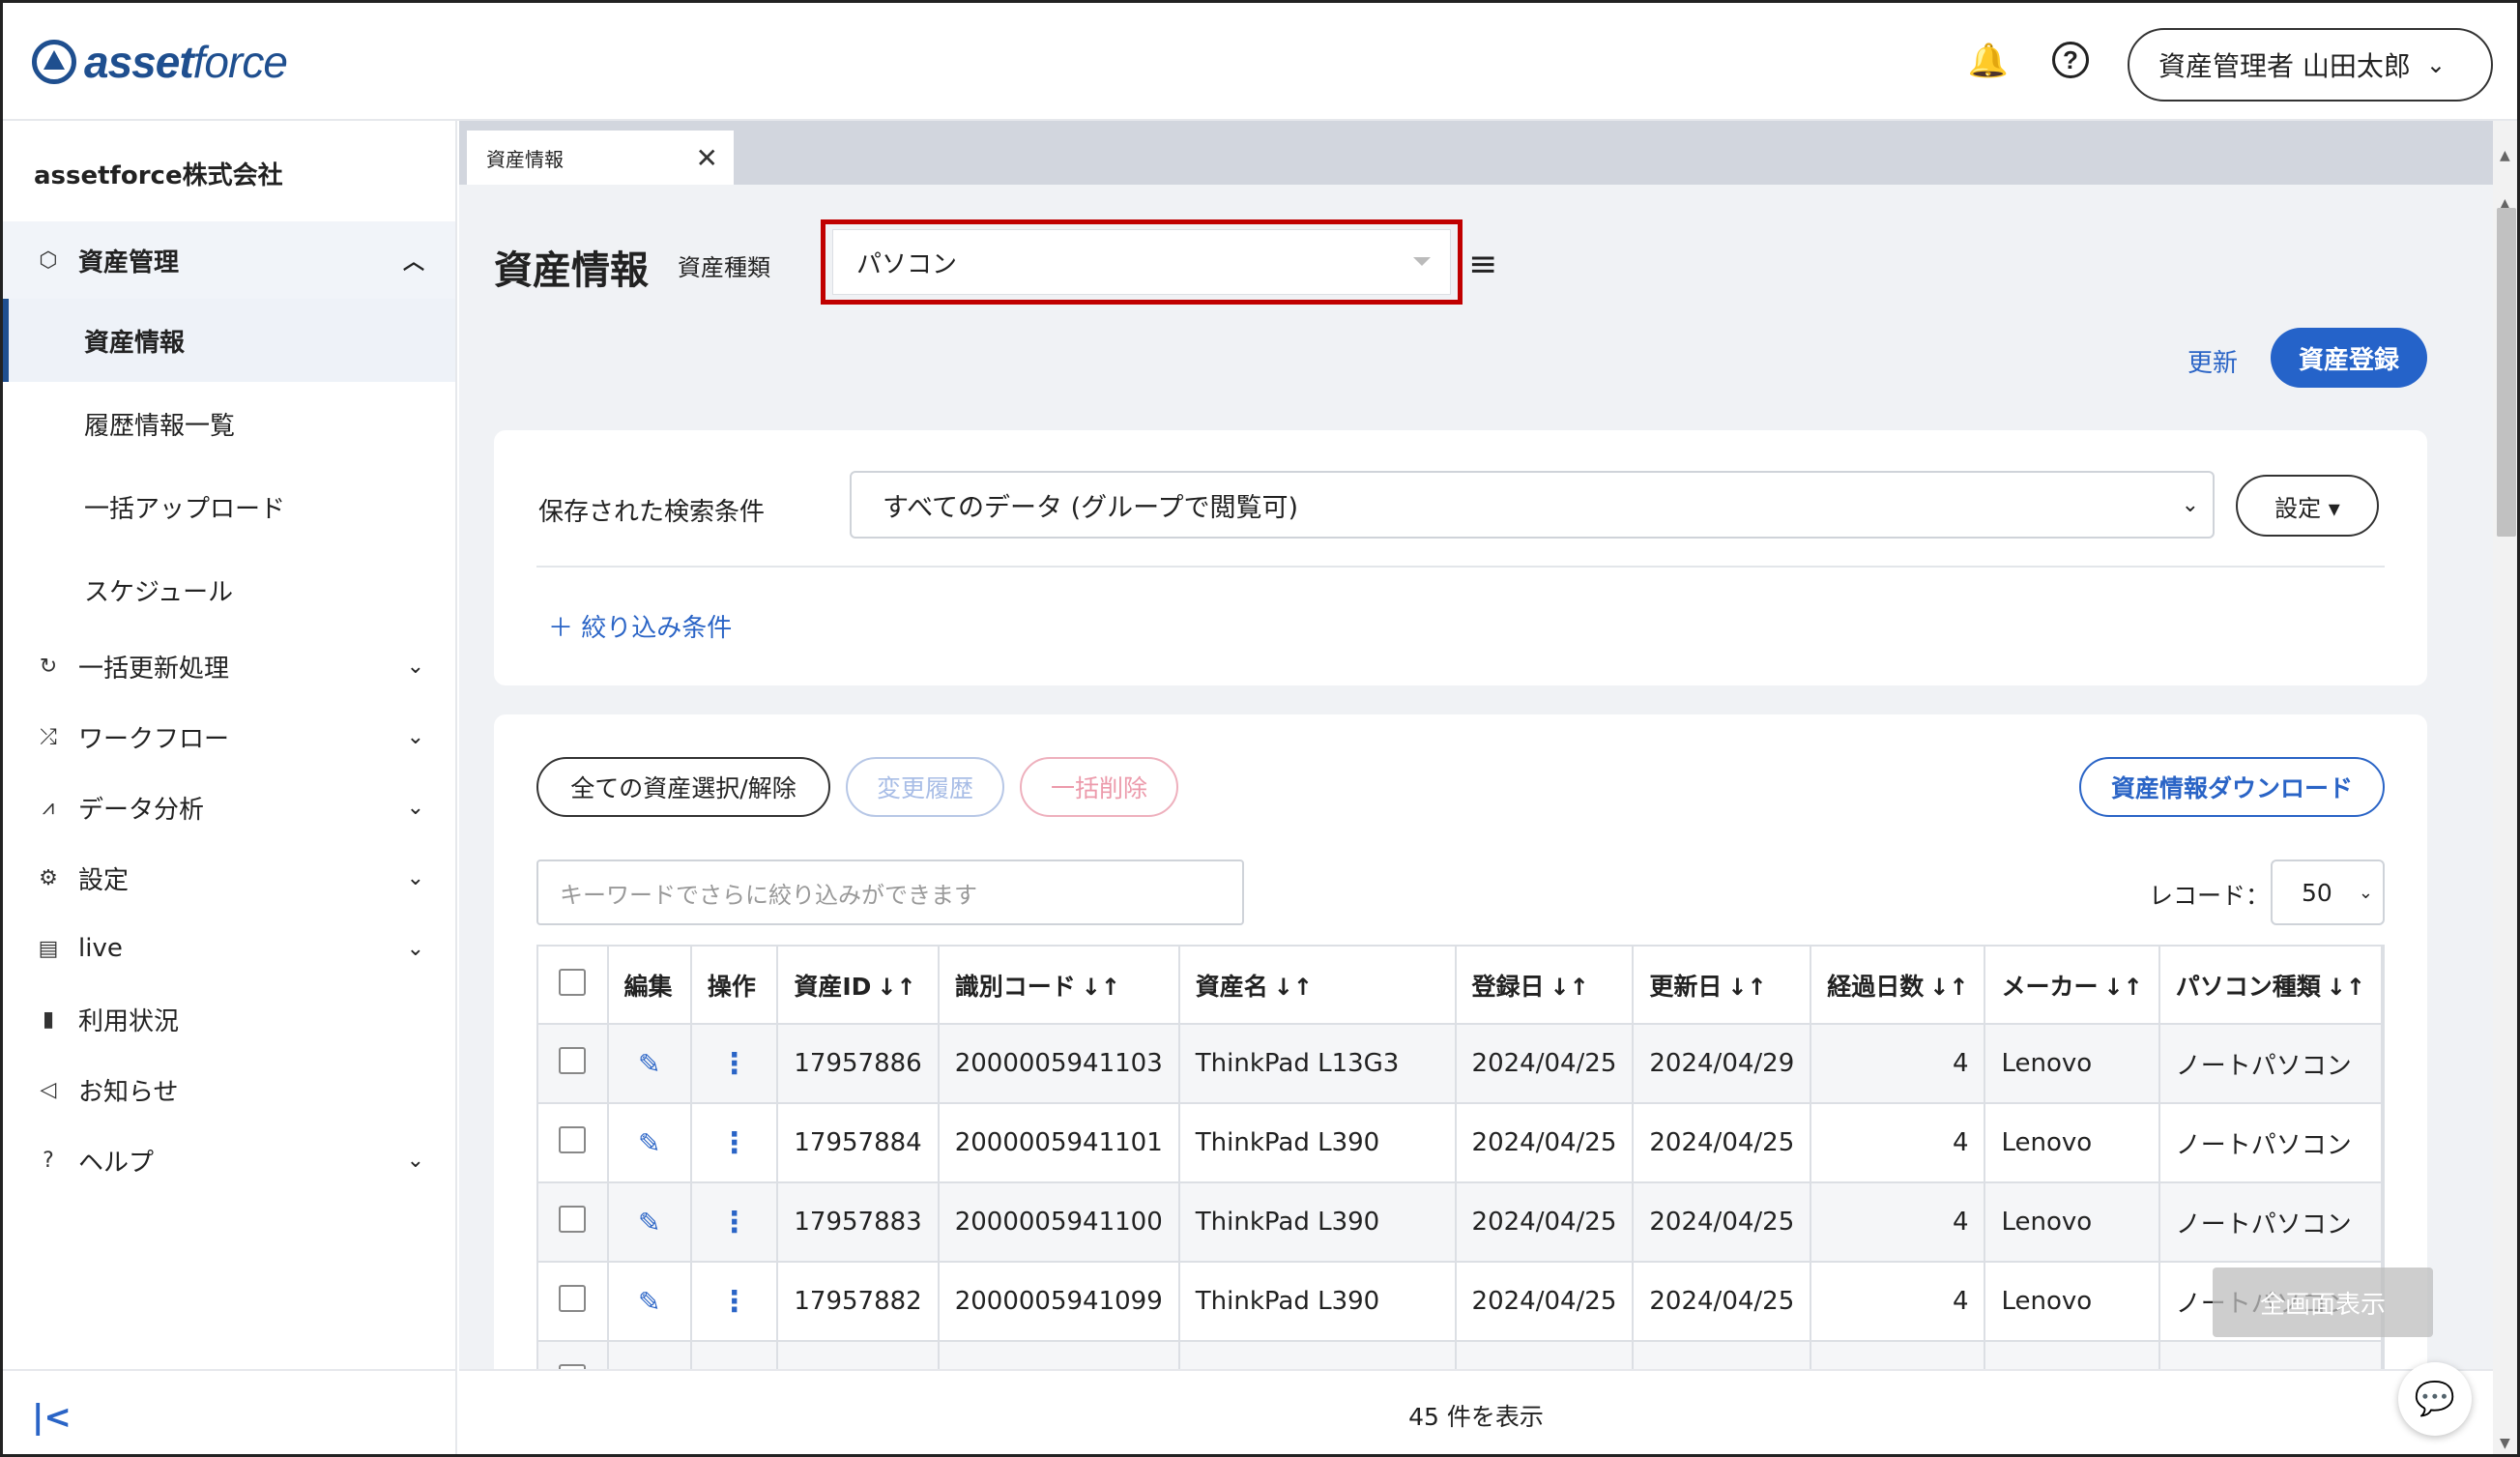 This screenshot has height=1457, width=2520. What do you see at coordinates (229, 878) in the screenshot?
I see `sidebar-item-settings: ⚙ 設定 ⌄` at bounding box center [229, 878].